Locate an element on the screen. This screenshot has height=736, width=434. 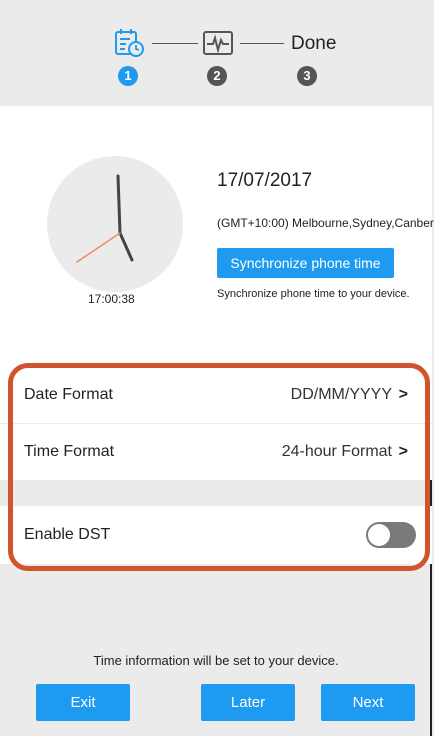
date-format-value: DD/MM/YYYY is located at coordinates (341, 394).